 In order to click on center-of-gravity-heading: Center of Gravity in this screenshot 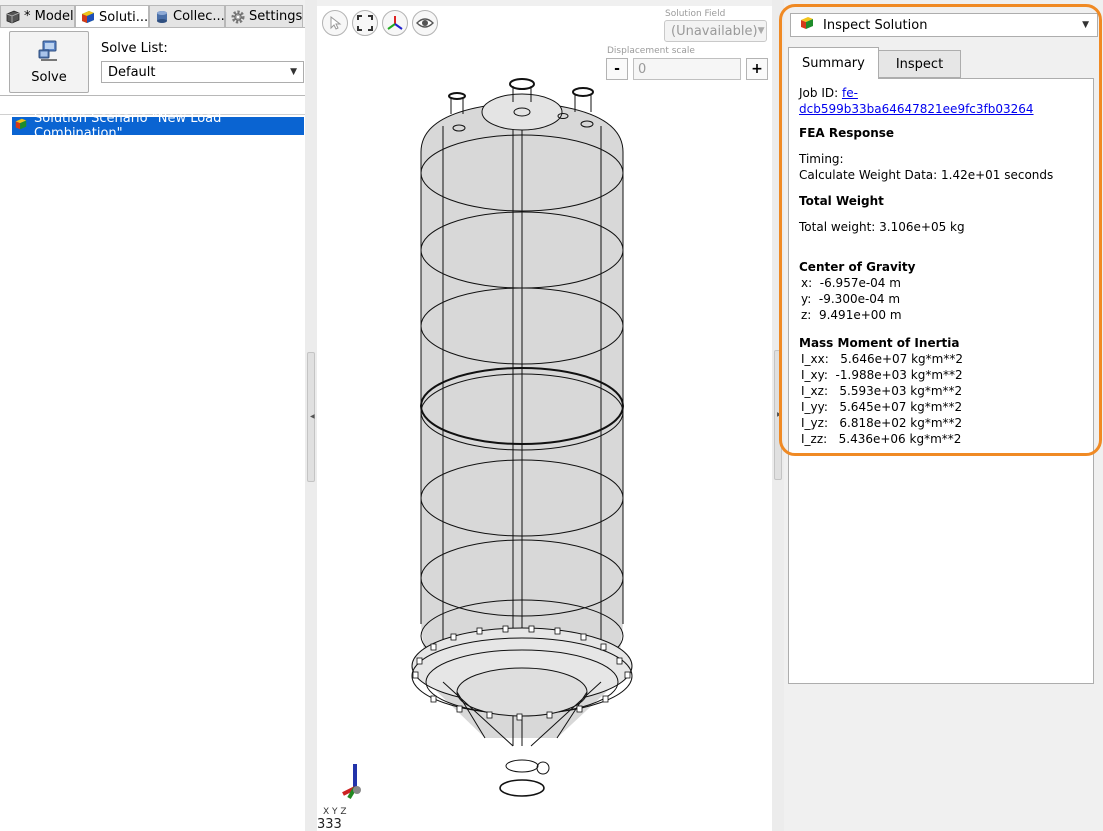, I will do `click(857, 267)`.